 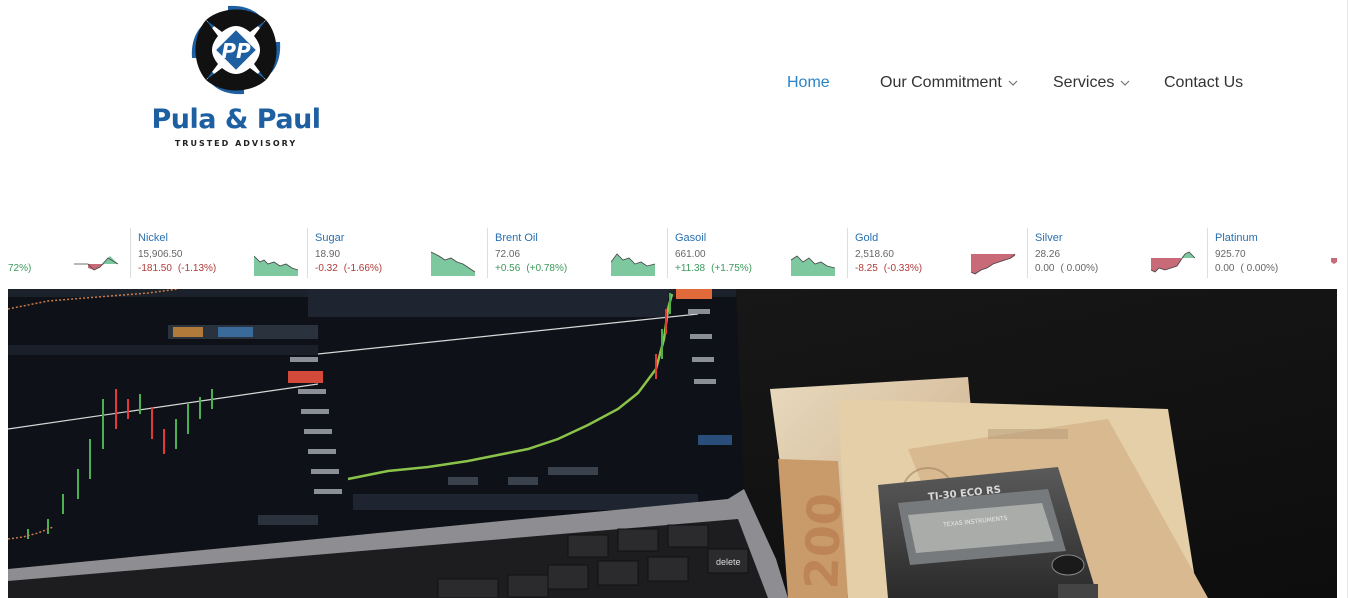 I want to click on nav-contact-us: Contact Us, so click(x=1203, y=83).